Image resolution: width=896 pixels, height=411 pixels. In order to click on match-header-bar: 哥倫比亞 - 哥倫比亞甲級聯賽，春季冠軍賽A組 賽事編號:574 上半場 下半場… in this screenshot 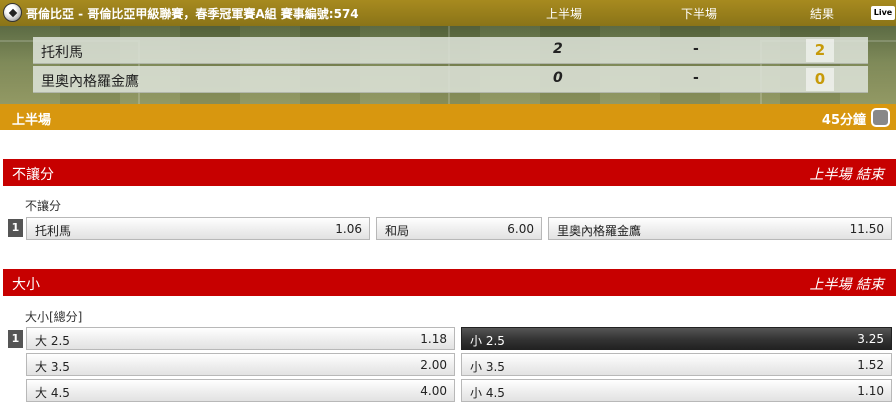, I will do `click(448, 13)`.